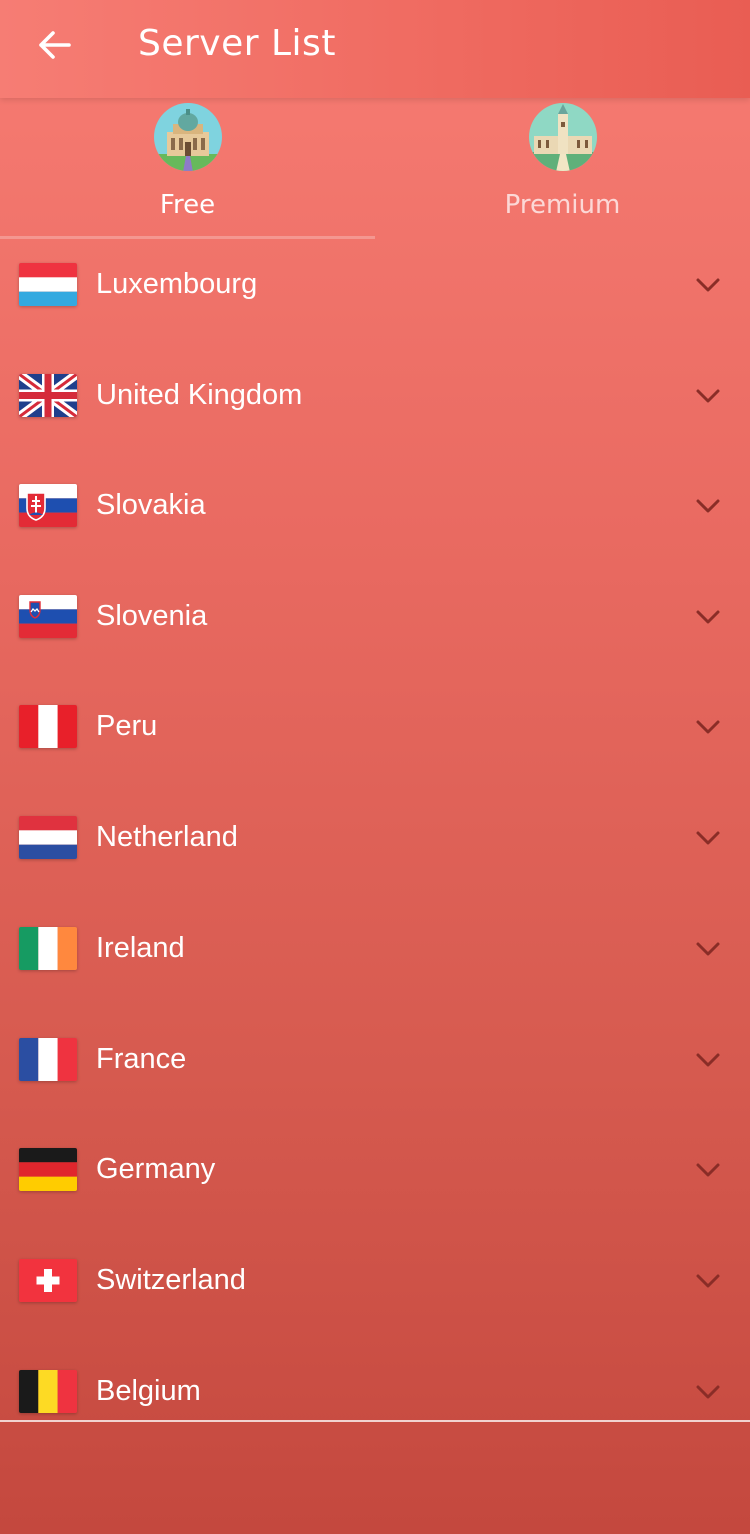  What do you see at coordinates (375, 1394) in the screenshot?
I see `server-row-belgium: Belgium` at bounding box center [375, 1394].